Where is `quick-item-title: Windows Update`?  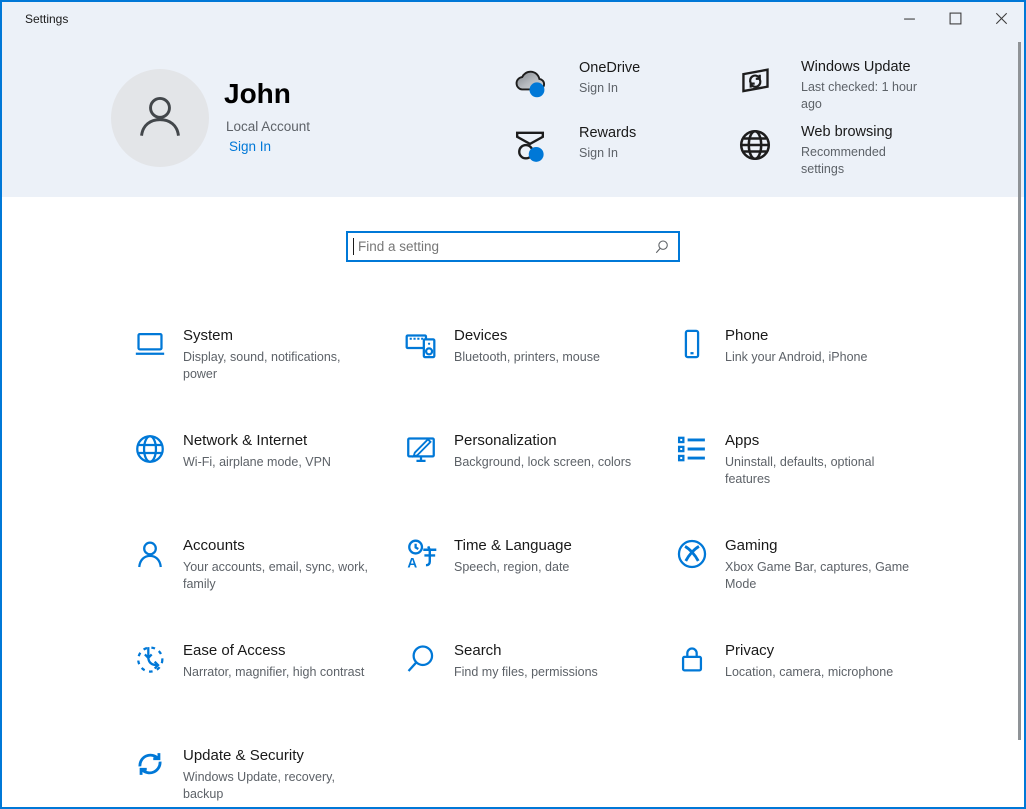 quick-item-title: Windows Update is located at coordinates (856, 67).